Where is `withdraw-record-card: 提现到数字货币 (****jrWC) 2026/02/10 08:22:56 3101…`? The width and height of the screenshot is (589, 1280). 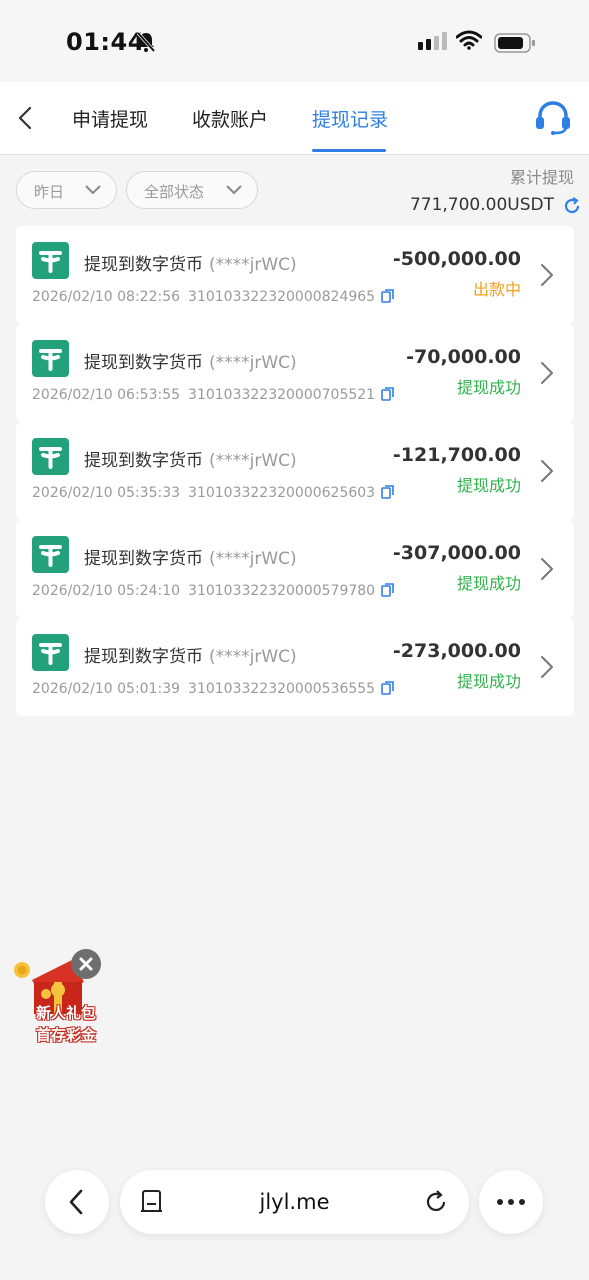 withdraw-record-card: 提现到数字货币 (****jrWC) 2026/02/10 08:22:56 3101… is located at coordinates (295, 275).